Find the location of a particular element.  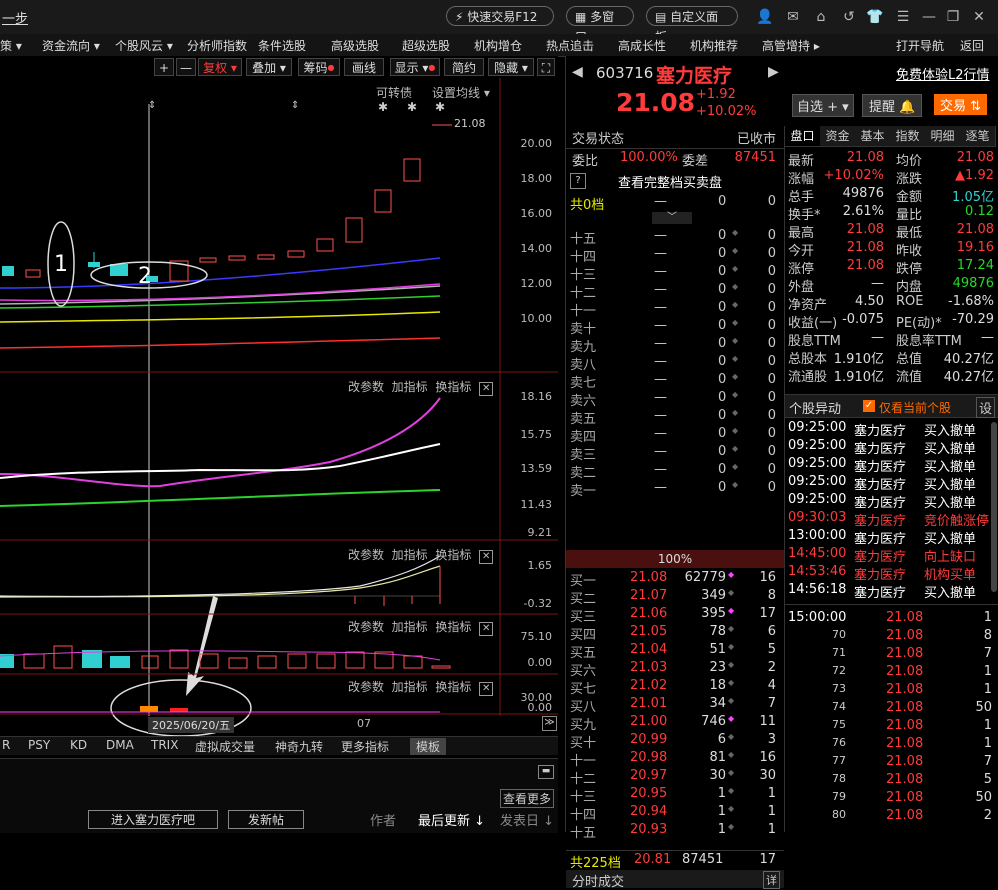

watchlist-button: 自选 + ▾ is located at coordinates (823, 105).